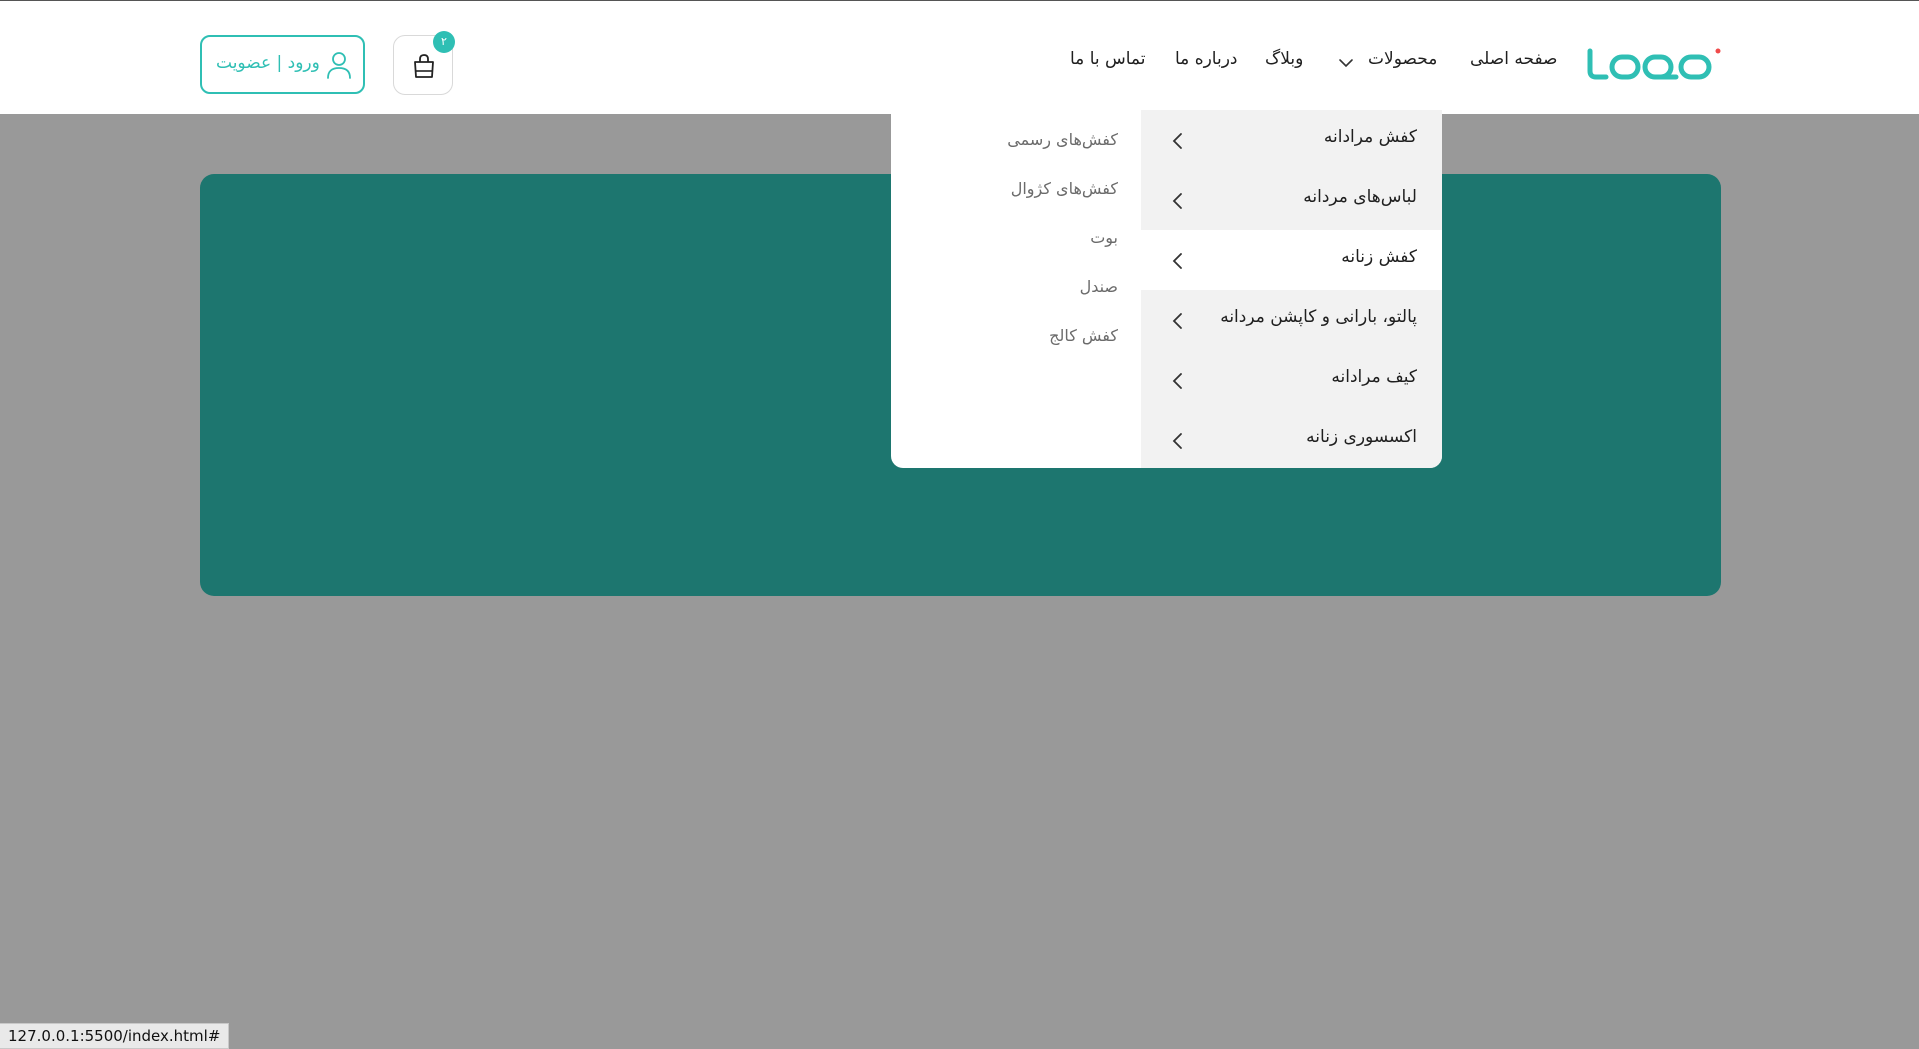 Image resolution: width=1919 pixels, height=1049 pixels. I want to click on subcategory-link: کفش کالج, so click(1083, 335).